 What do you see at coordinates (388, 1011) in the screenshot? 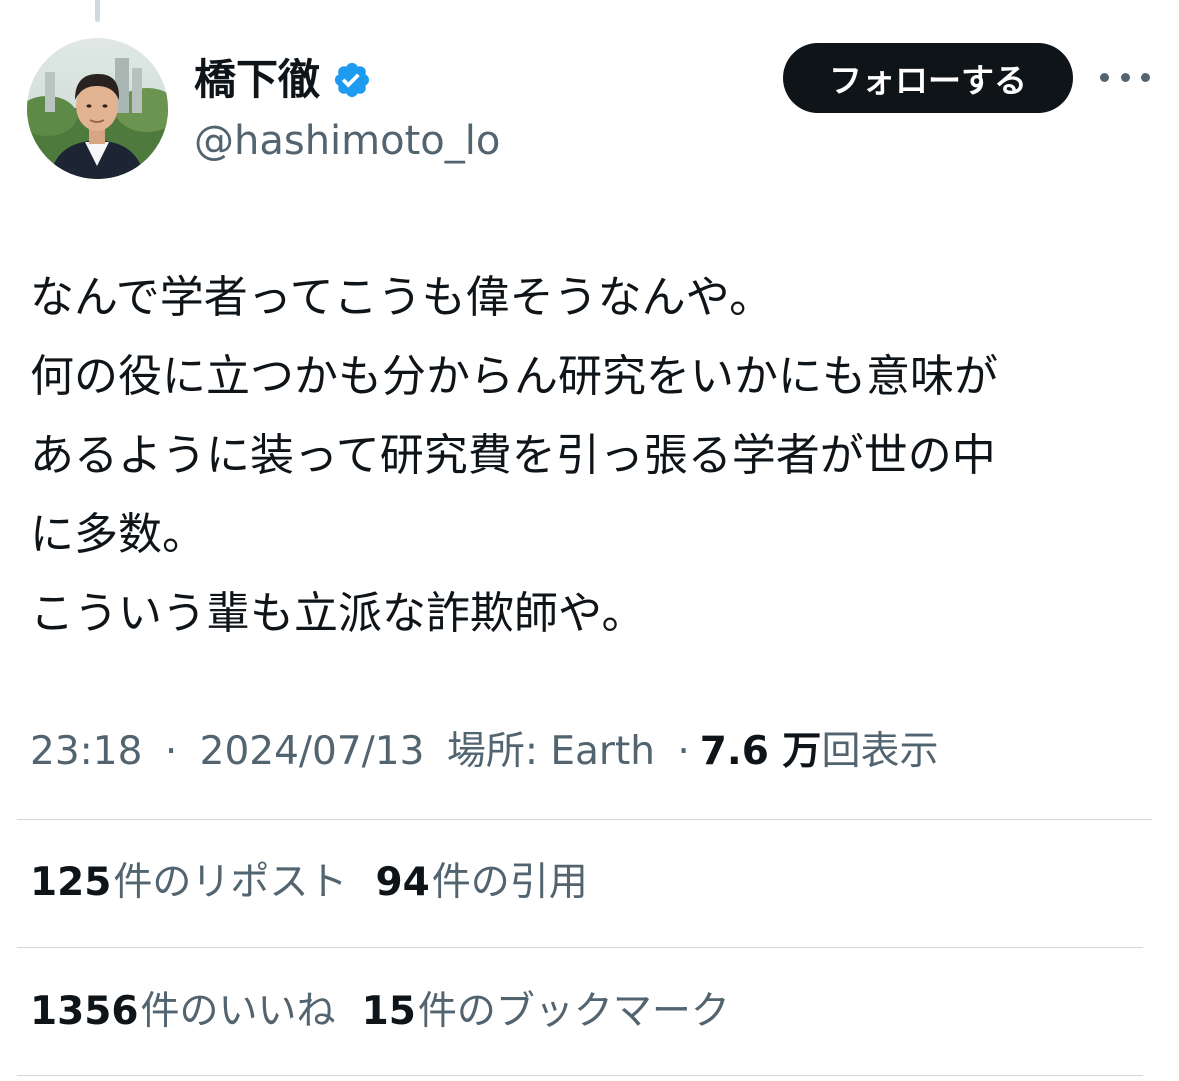
I see `bookmarks-count: 15` at bounding box center [388, 1011].